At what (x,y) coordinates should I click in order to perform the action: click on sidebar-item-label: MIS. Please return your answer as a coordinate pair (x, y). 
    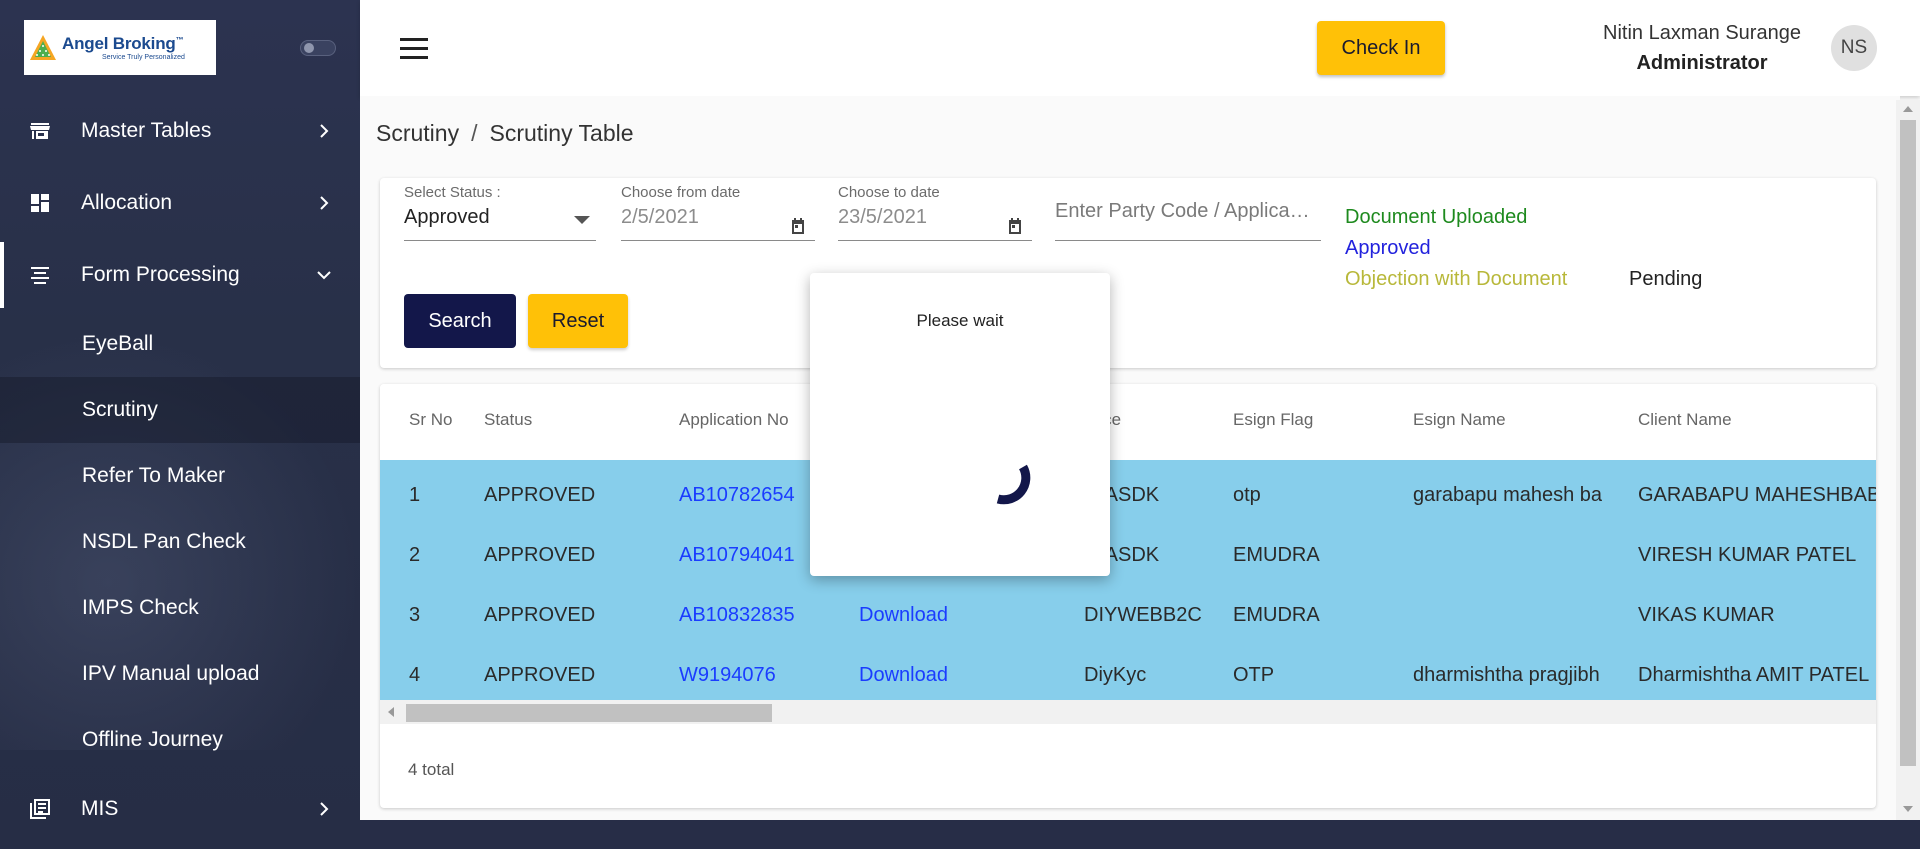
    Looking at the image, I should click on (100, 808).